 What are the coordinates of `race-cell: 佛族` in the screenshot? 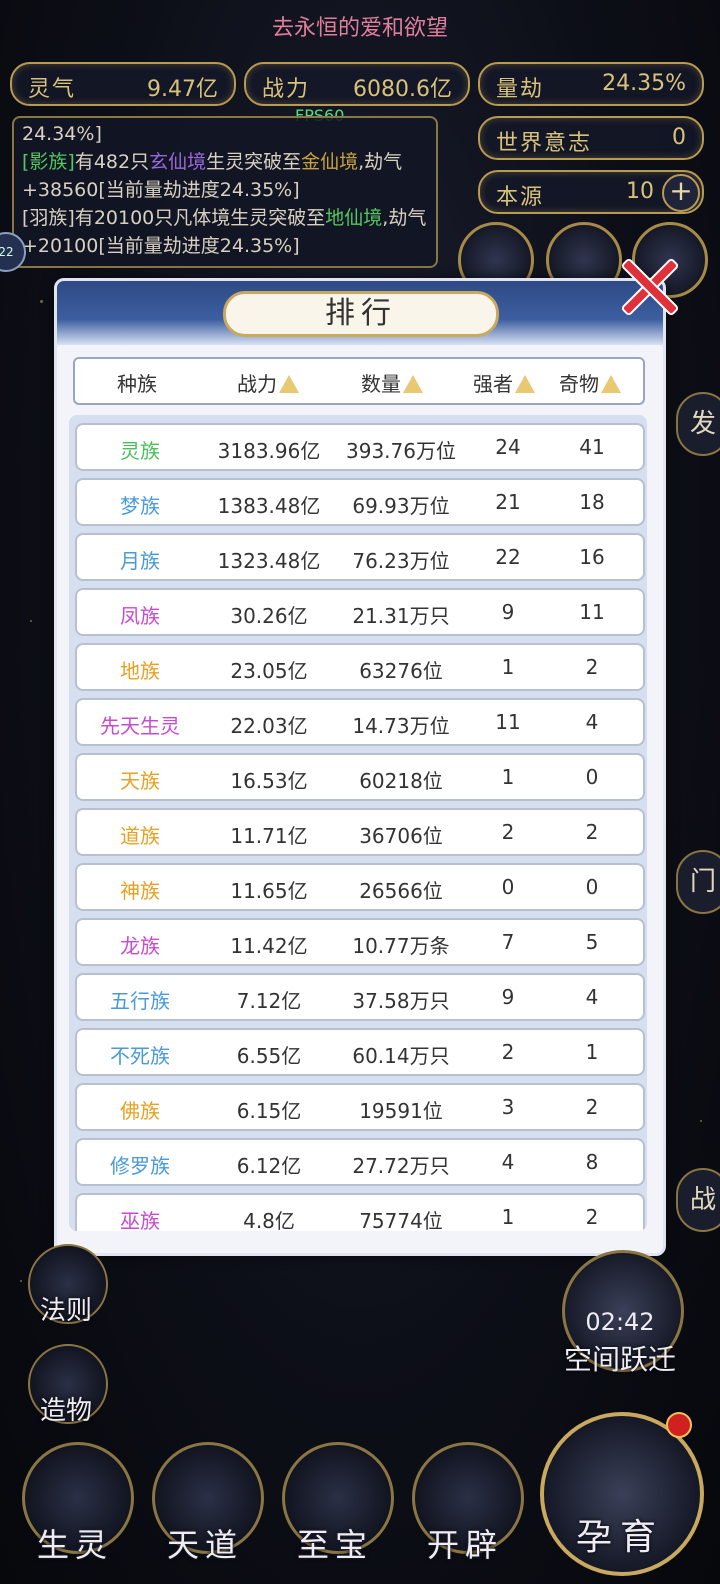 It's located at (140, 1111).